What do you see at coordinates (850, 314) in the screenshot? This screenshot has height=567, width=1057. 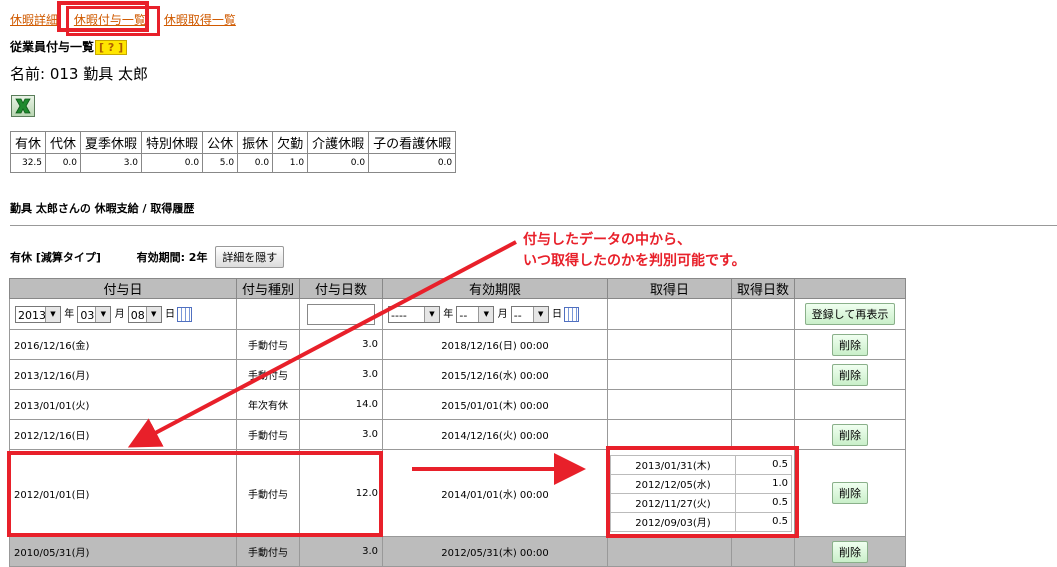 I see `register-refresh-button: 登録して再表示` at bounding box center [850, 314].